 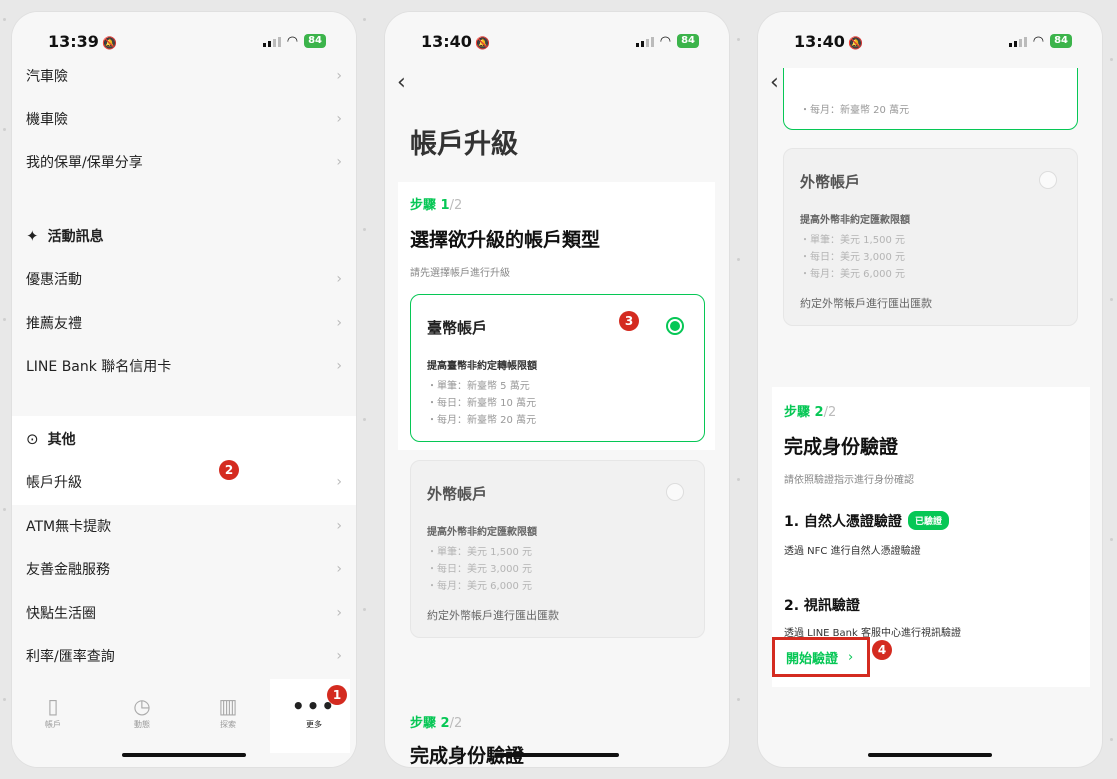 I want to click on step1-title: 選擇欲升級的帳戶類型, so click(x=505, y=240).